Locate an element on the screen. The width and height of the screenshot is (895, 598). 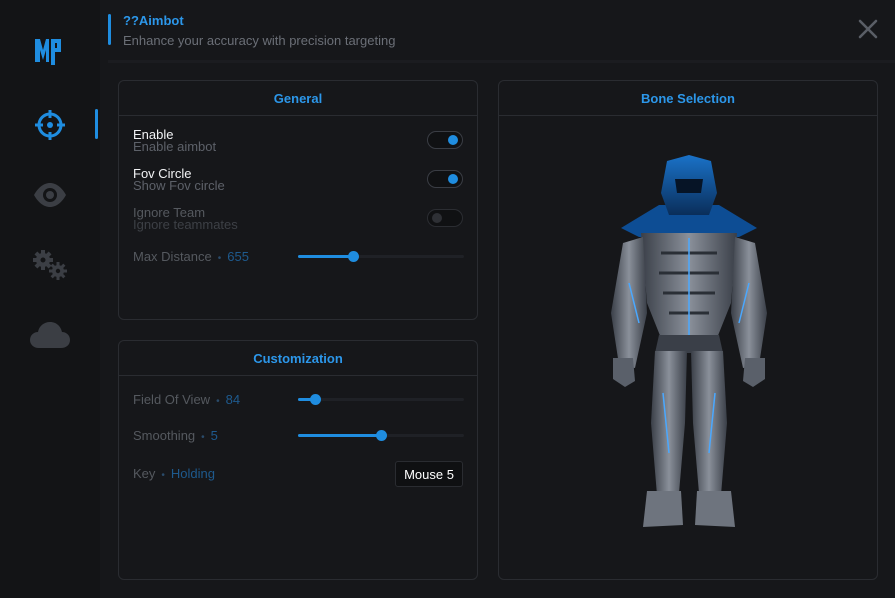
sidebar is located at coordinates (50, 299).